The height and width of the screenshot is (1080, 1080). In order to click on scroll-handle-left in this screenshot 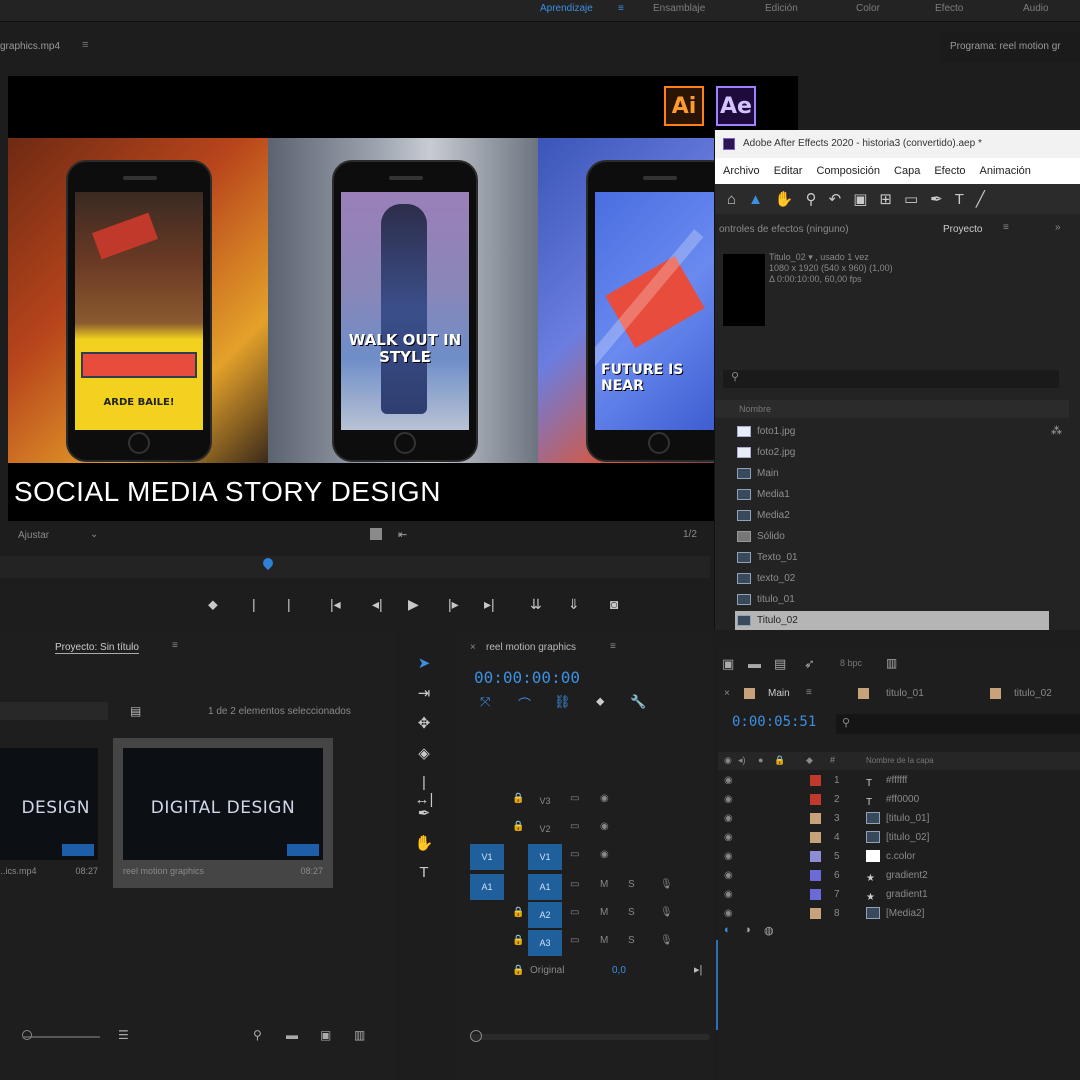, I will do `click(476, 1036)`.